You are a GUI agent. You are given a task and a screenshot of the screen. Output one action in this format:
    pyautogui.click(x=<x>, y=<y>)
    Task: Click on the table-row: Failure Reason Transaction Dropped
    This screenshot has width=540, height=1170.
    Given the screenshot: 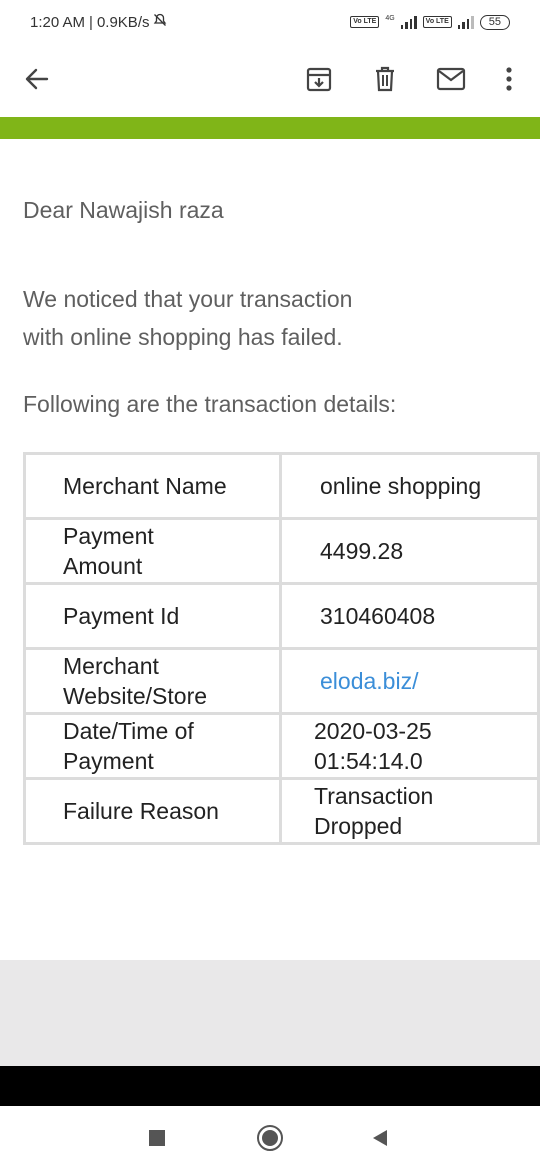 What is the action you would take?
    pyautogui.click(x=281, y=811)
    